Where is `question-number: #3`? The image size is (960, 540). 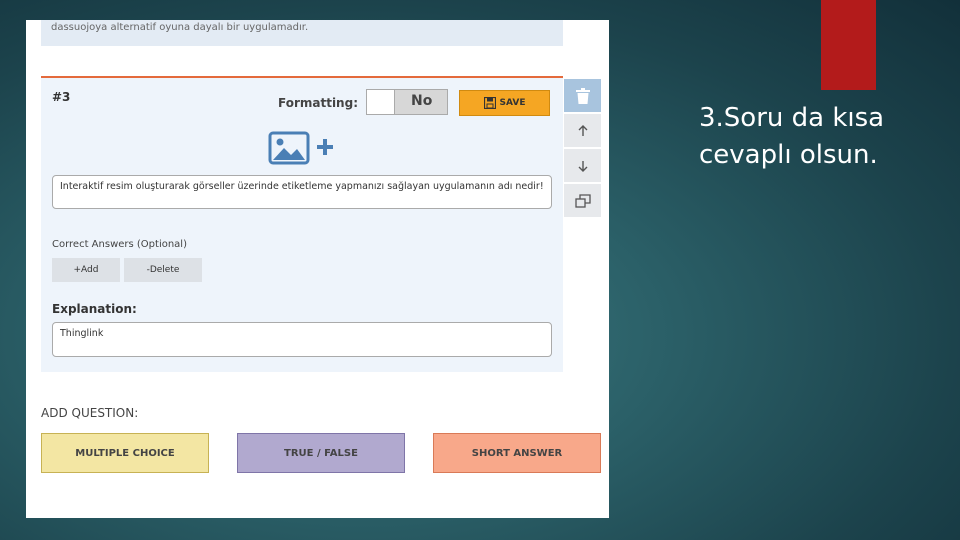 question-number: #3 is located at coordinates (61, 97).